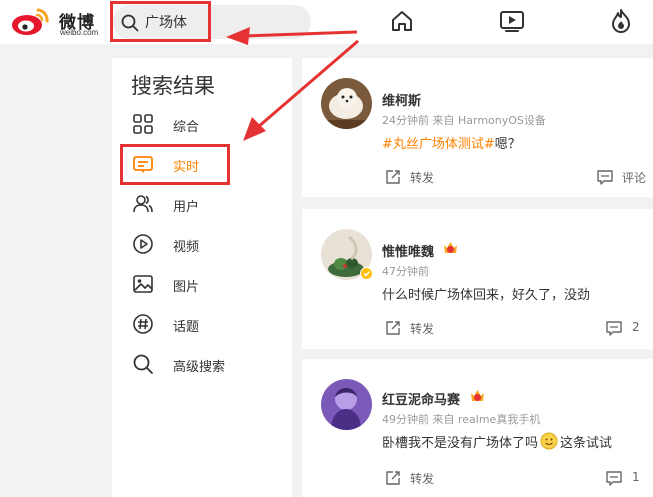 The height and width of the screenshot is (497, 653). Describe the element at coordinates (143, 244) in the screenshot. I see `play-icon` at that location.